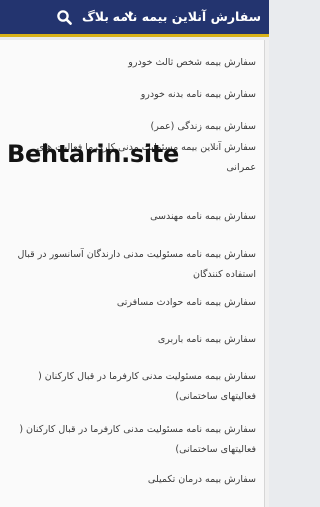 The width and height of the screenshot is (320, 507). I want to click on menu-item-car-body-insurance: سفارش بیمه نامه بدنه خودرو, so click(131, 95).